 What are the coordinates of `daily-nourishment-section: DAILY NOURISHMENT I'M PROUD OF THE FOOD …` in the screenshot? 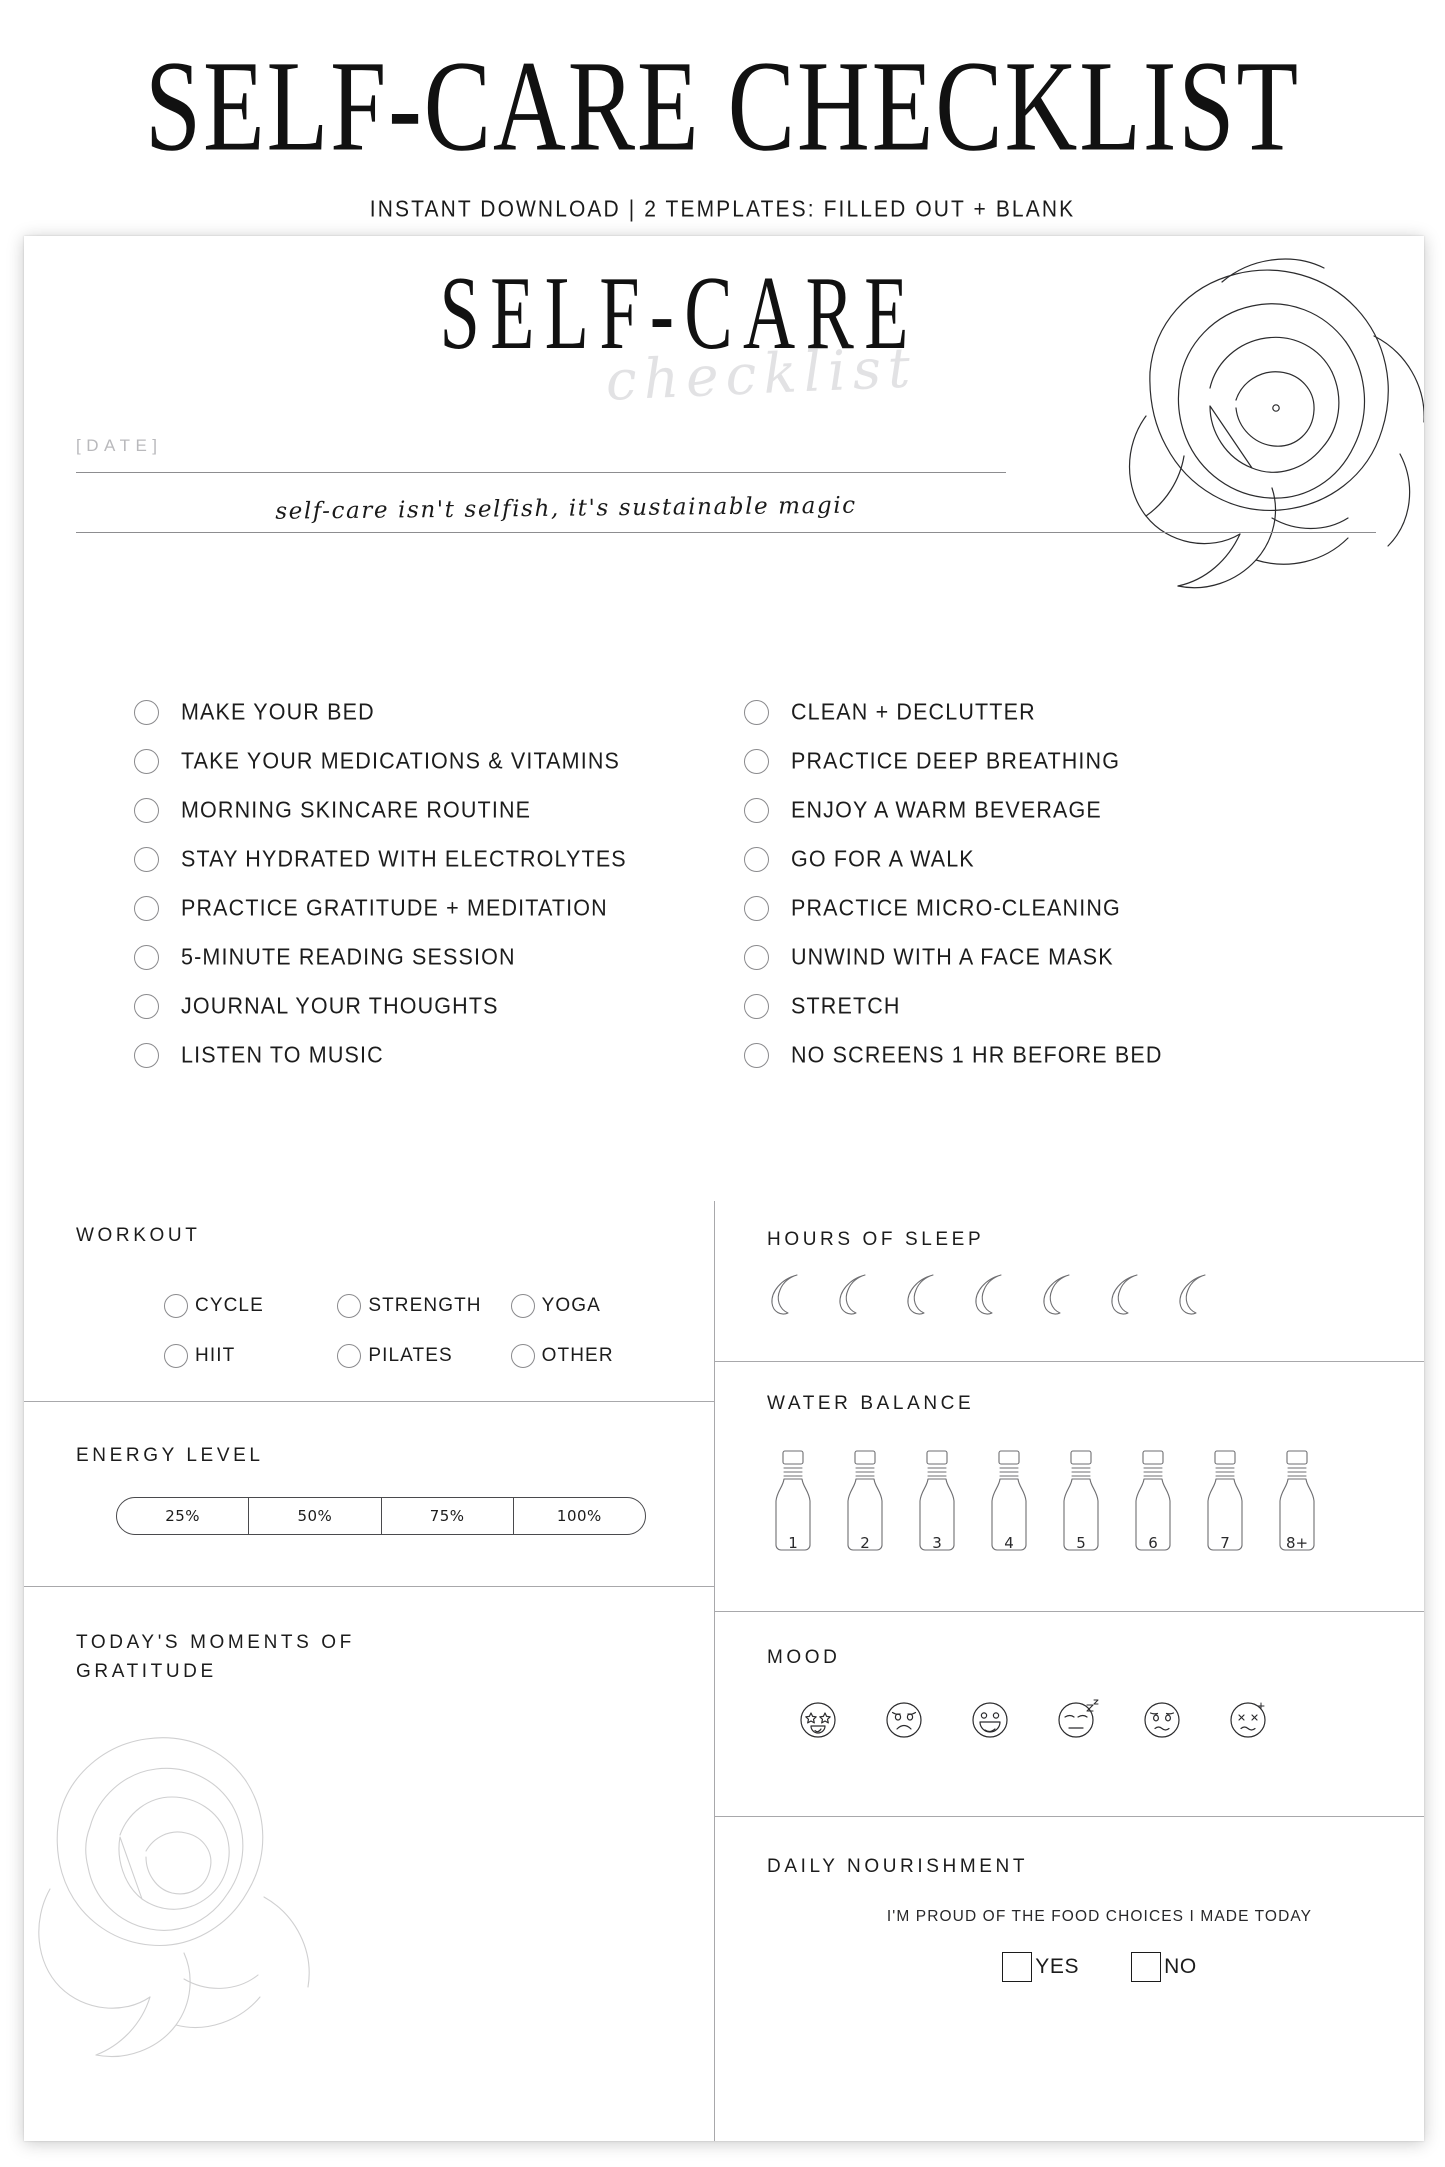 It's located at (1069, 1978).